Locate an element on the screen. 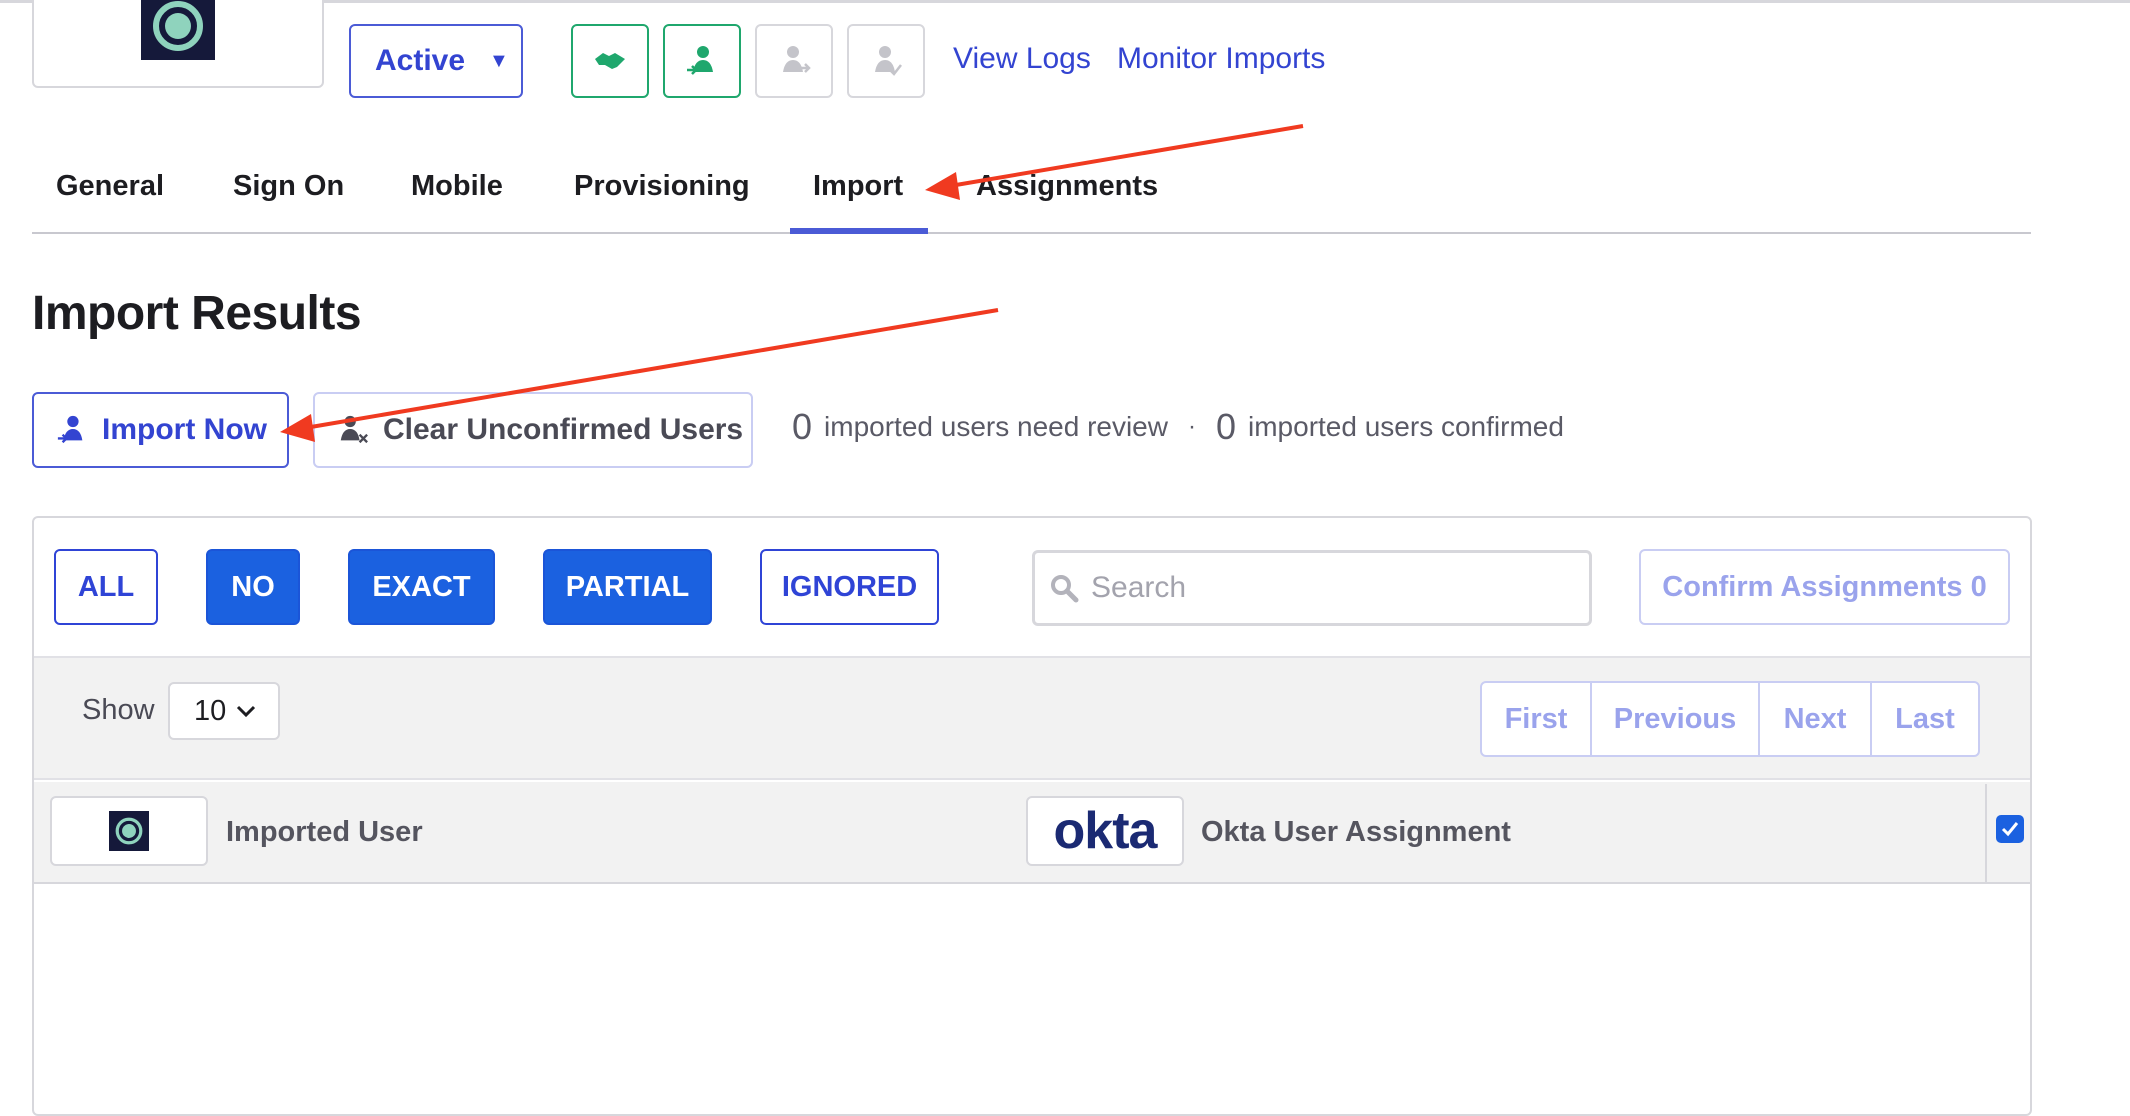 The height and width of the screenshot is (1116, 2130). page-size-select: 10 is located at coordinates (224, 711).